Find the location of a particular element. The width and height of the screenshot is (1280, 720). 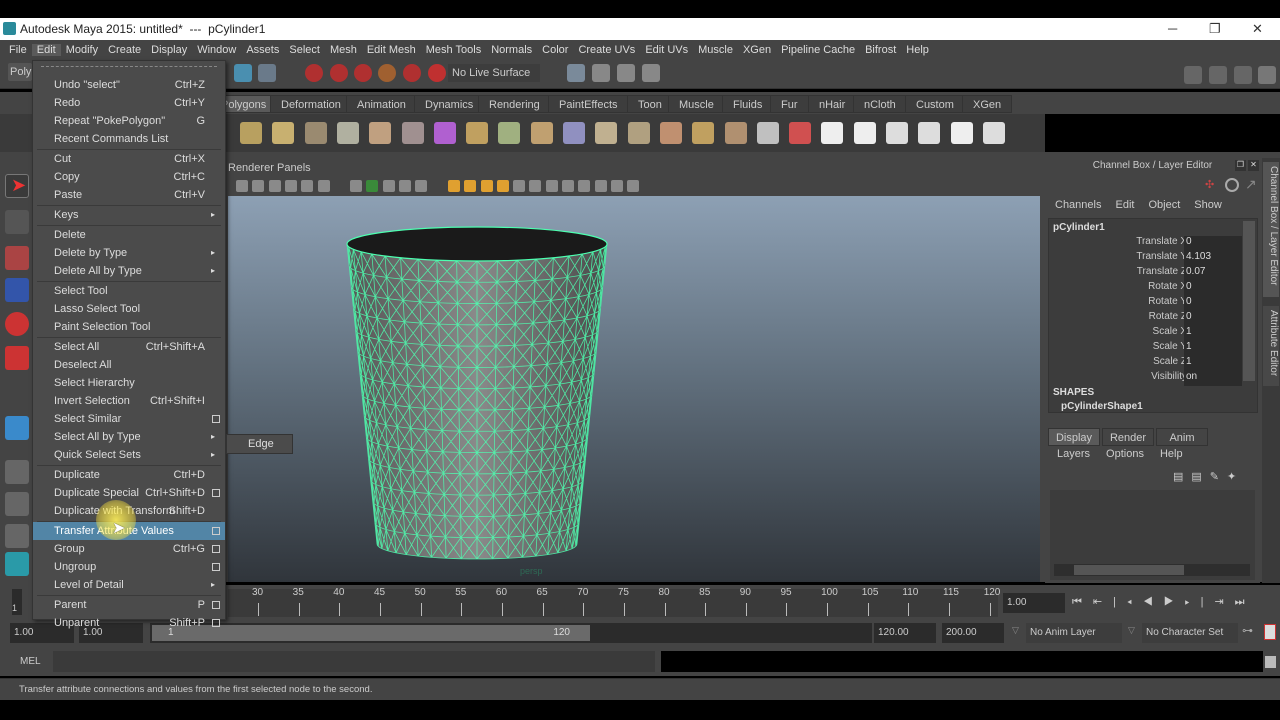

menu-item-select-tool: Select Tool is located at coordinates (129, 291).